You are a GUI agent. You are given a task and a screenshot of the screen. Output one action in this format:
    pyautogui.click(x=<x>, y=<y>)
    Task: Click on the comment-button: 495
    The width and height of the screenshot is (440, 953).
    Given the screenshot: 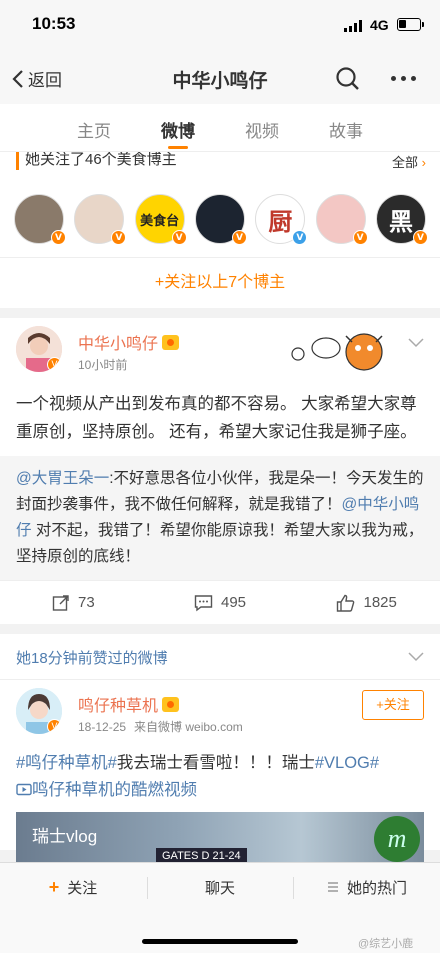 What is the action you would take?
    pyautogui.click(x=220, y=602)
    